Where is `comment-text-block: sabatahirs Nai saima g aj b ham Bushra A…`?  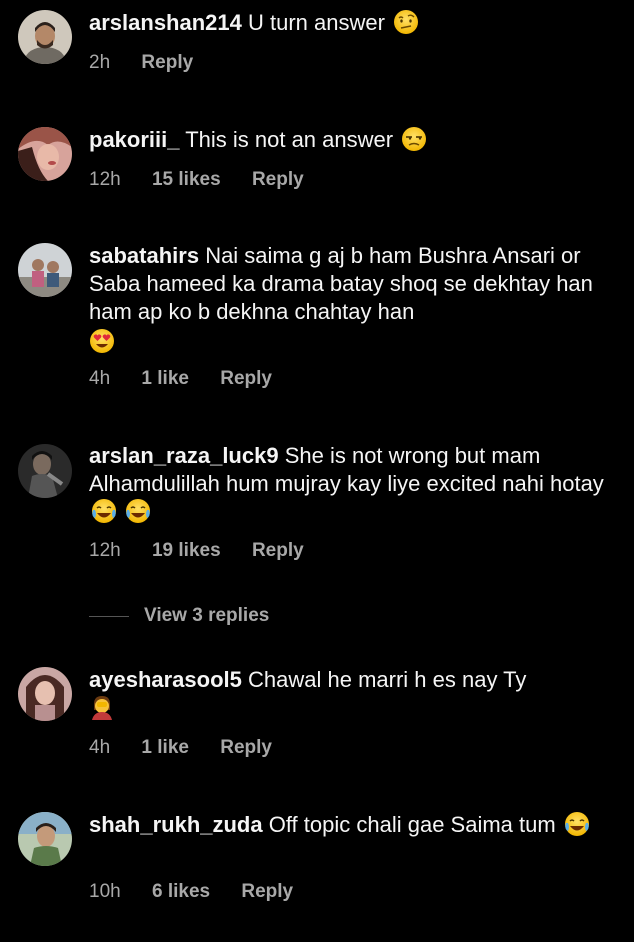
comment-text-block: sabatahirs Nai saima g aj b ham Bushra A… is located at coordinates (354, 299).